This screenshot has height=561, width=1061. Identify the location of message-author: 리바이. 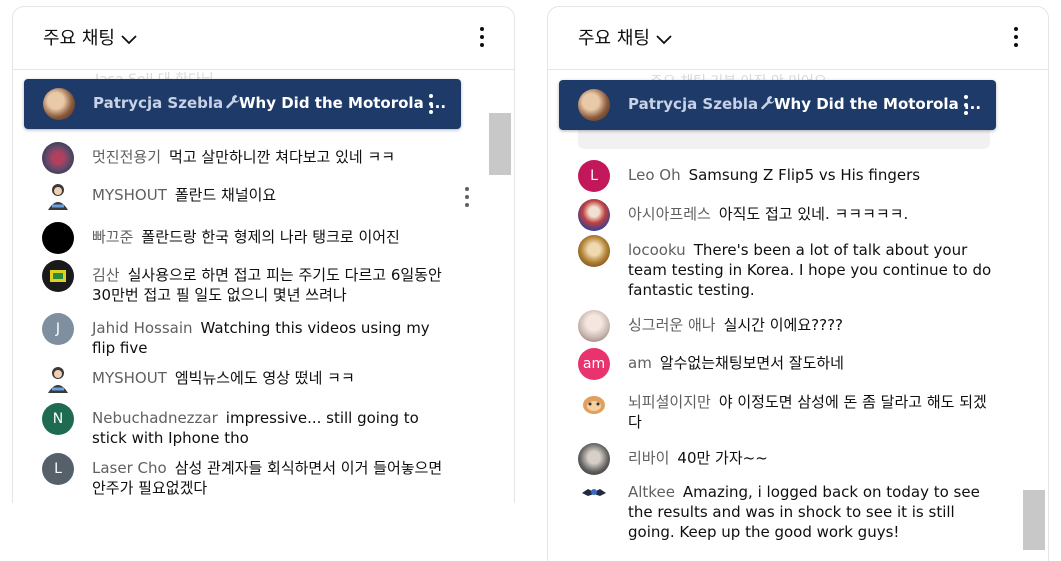
(649, 458).